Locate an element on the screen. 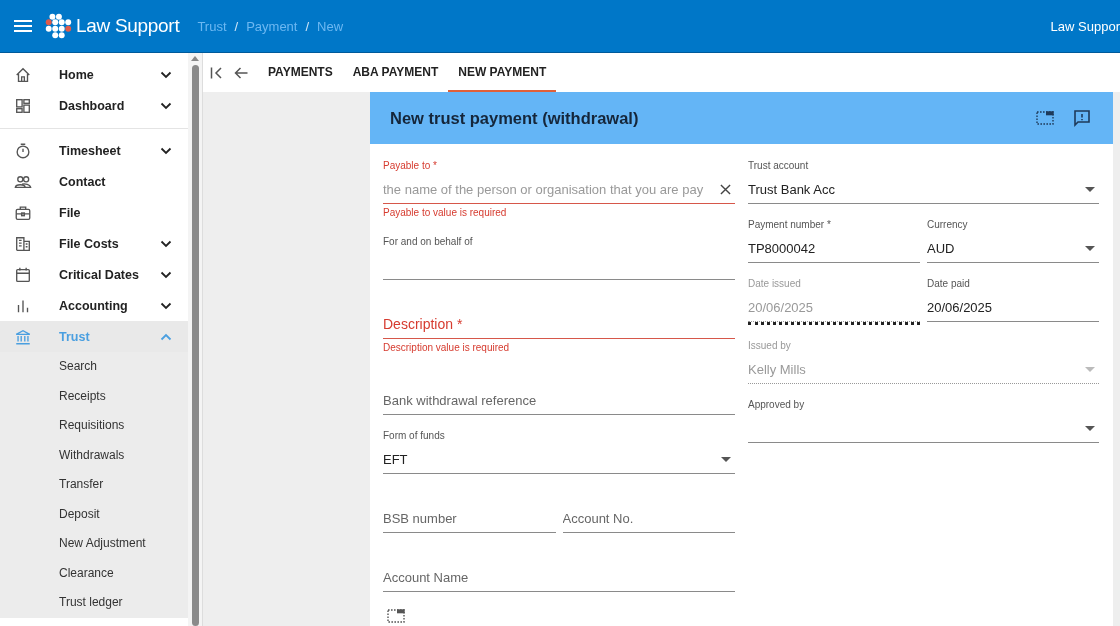  text-input: Bank withdrawal reference is located at coordinates (559, 400).